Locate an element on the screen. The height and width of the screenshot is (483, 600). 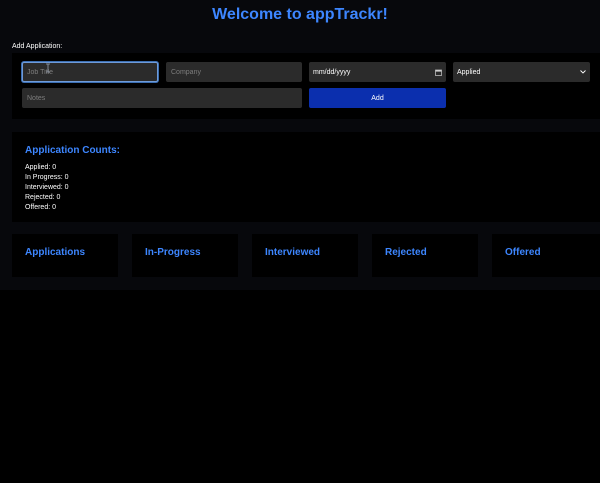
column-interviewed: Interviewed is located at coordinates (305, 255).